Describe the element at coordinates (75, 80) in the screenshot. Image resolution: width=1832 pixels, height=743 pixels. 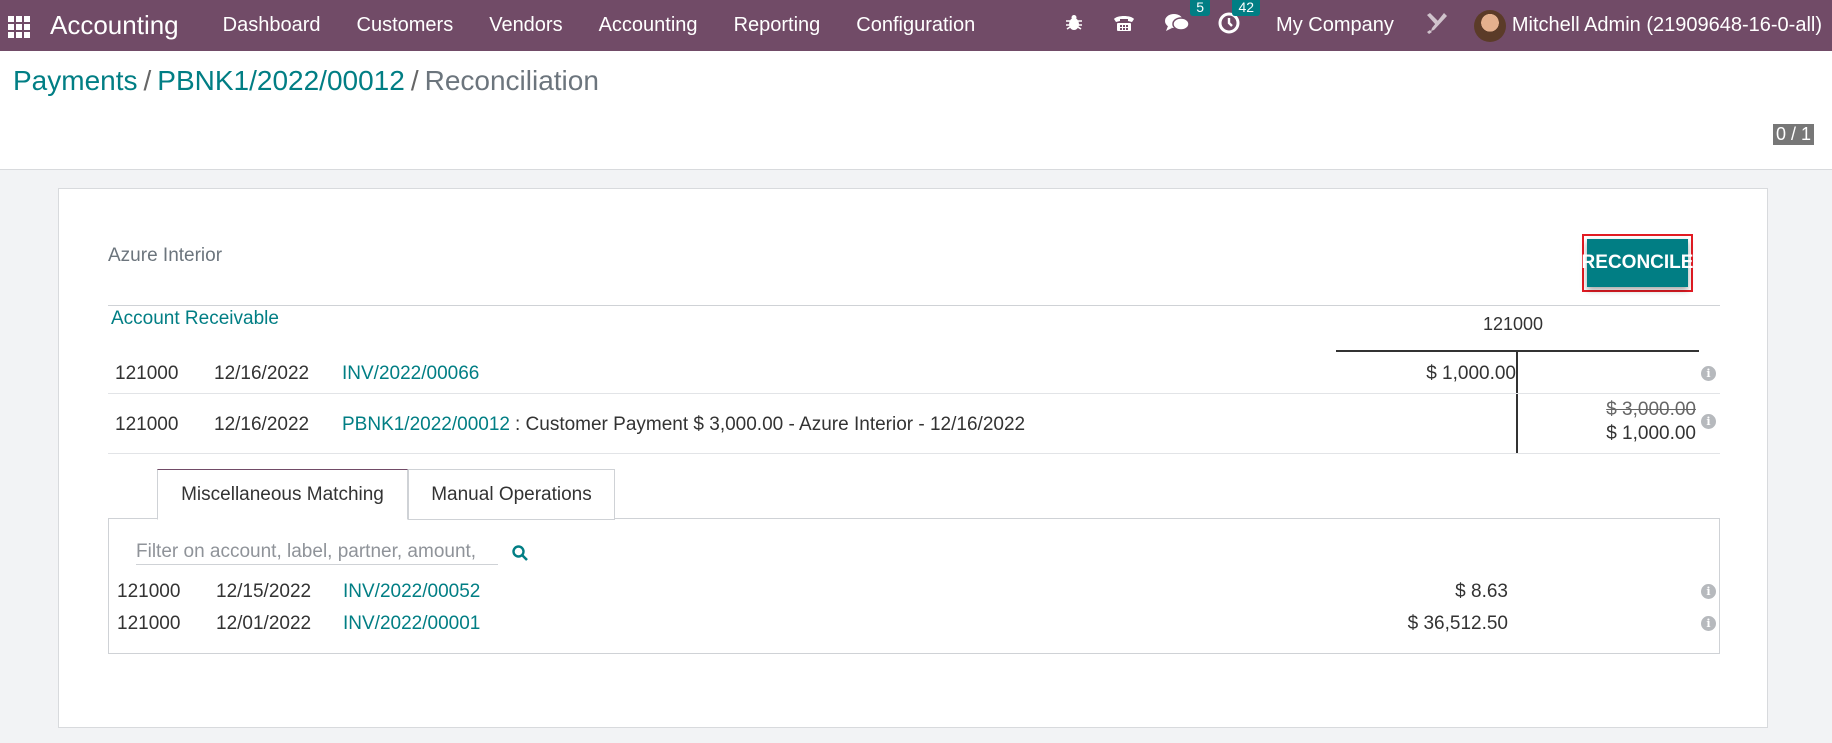
I see `breadcrumb-payments: Payments` at that location.